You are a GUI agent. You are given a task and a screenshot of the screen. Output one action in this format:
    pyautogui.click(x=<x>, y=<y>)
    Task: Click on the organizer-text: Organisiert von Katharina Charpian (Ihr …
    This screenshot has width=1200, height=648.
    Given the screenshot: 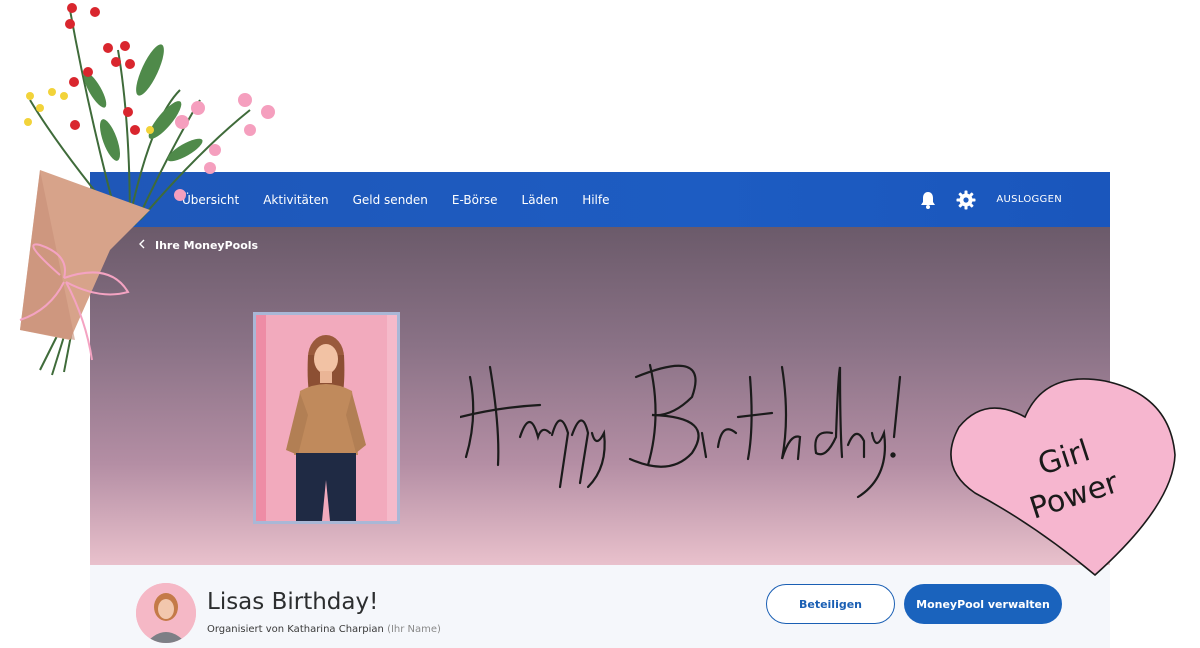 What is the action you would take?
    pyautogui.click(x=324, y=629)
    